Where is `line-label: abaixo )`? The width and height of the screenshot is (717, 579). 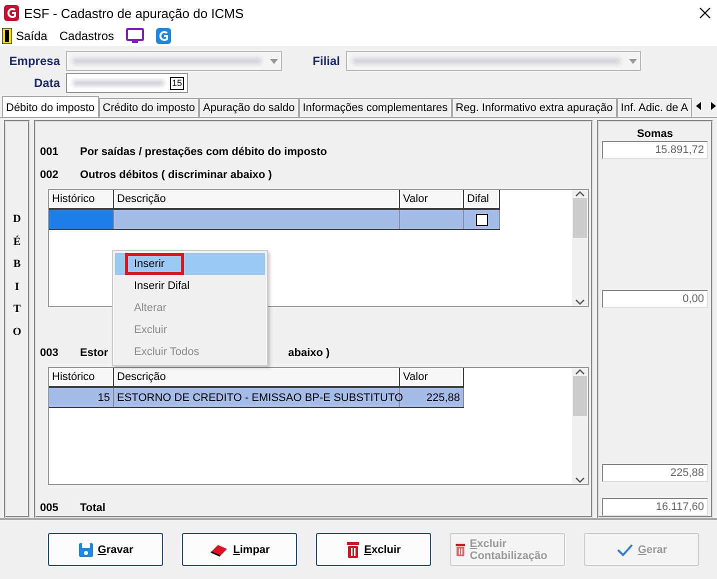 line-label: abaixo ) is located at coordinates (309, 353).